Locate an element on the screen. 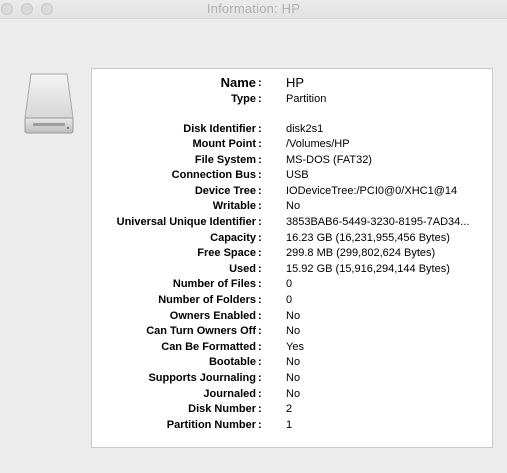 Image resolution: width=507 pixels, height=473 pixels. field-label: Owners Enabled is located at coordinates (212, 316).